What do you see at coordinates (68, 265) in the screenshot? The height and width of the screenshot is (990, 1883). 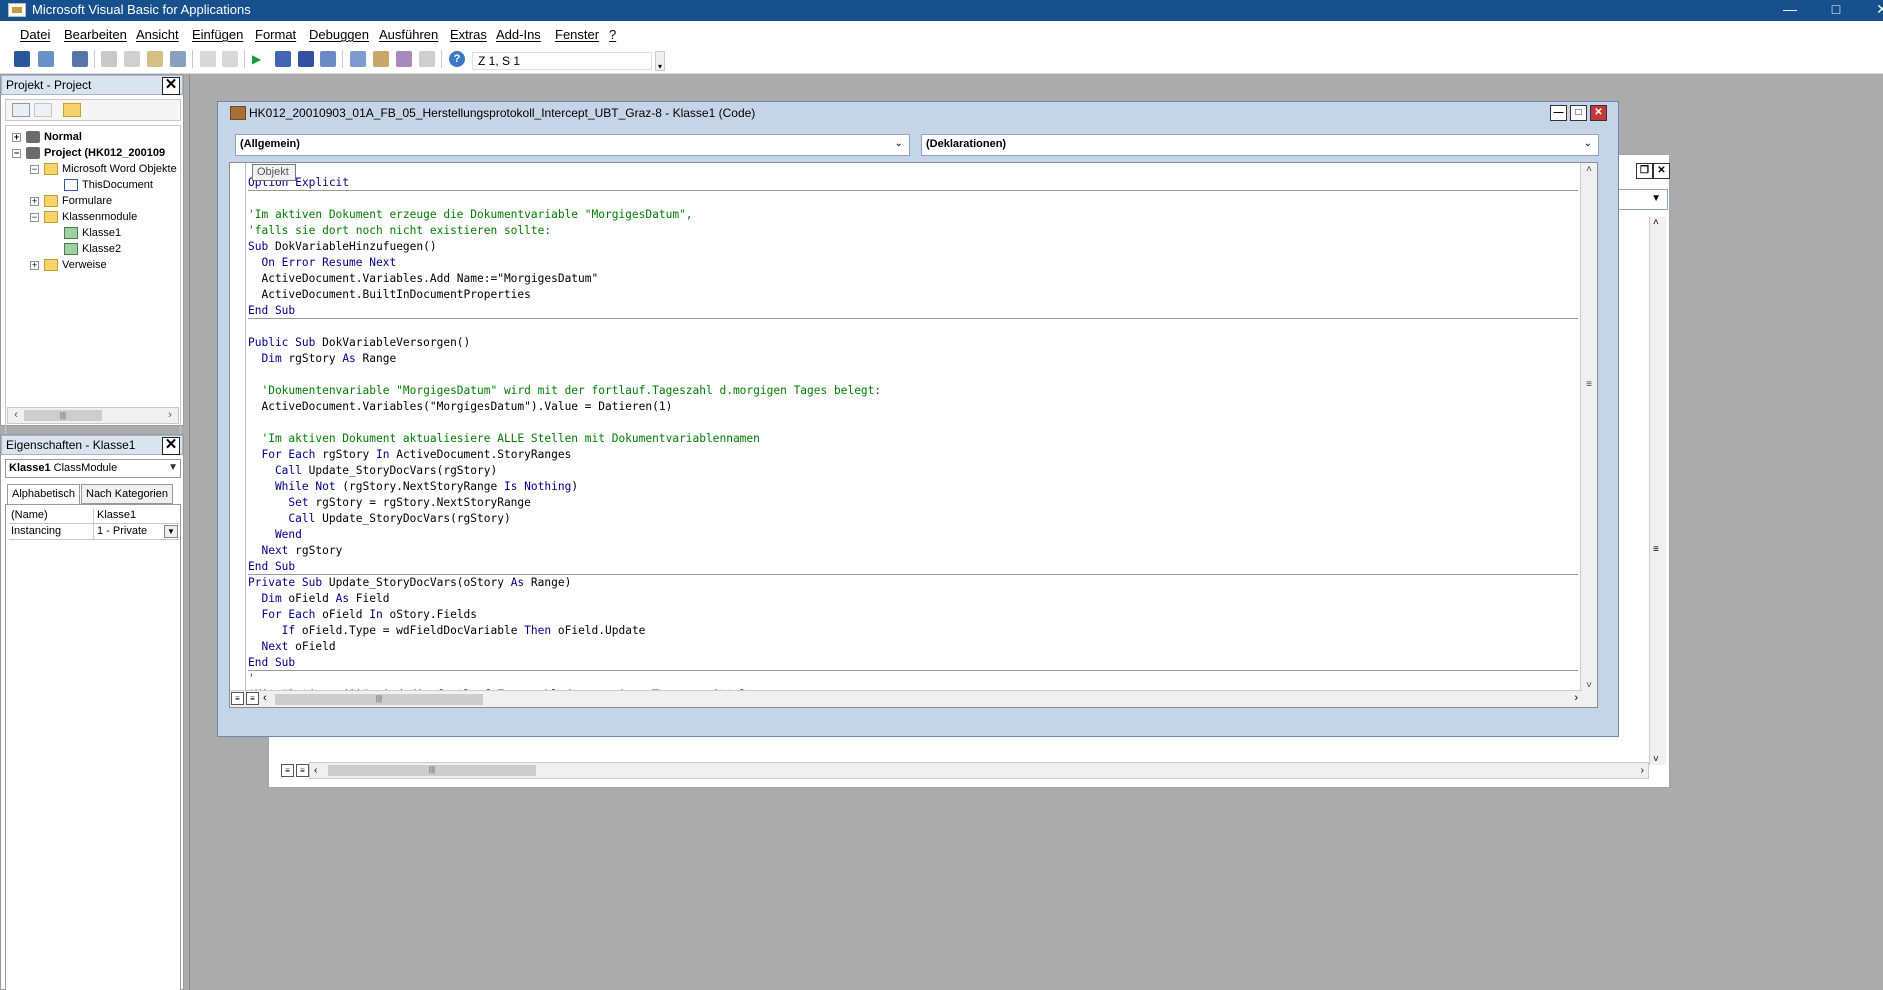 I see `tree-node-verweise: + Verweise` at bounding box center [68, 265].